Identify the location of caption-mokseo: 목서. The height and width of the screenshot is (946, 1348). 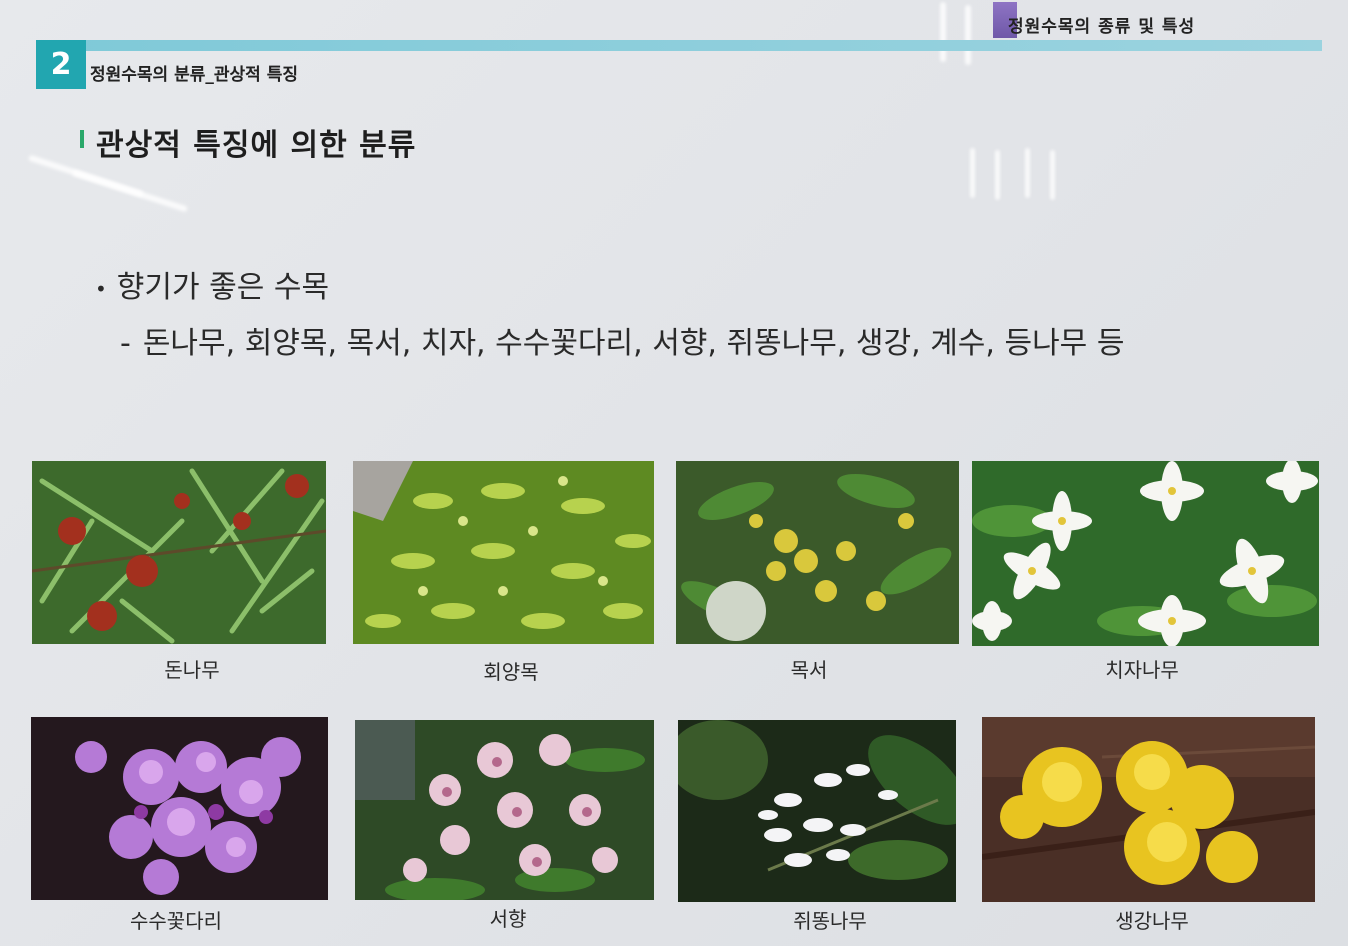
(809, 670).